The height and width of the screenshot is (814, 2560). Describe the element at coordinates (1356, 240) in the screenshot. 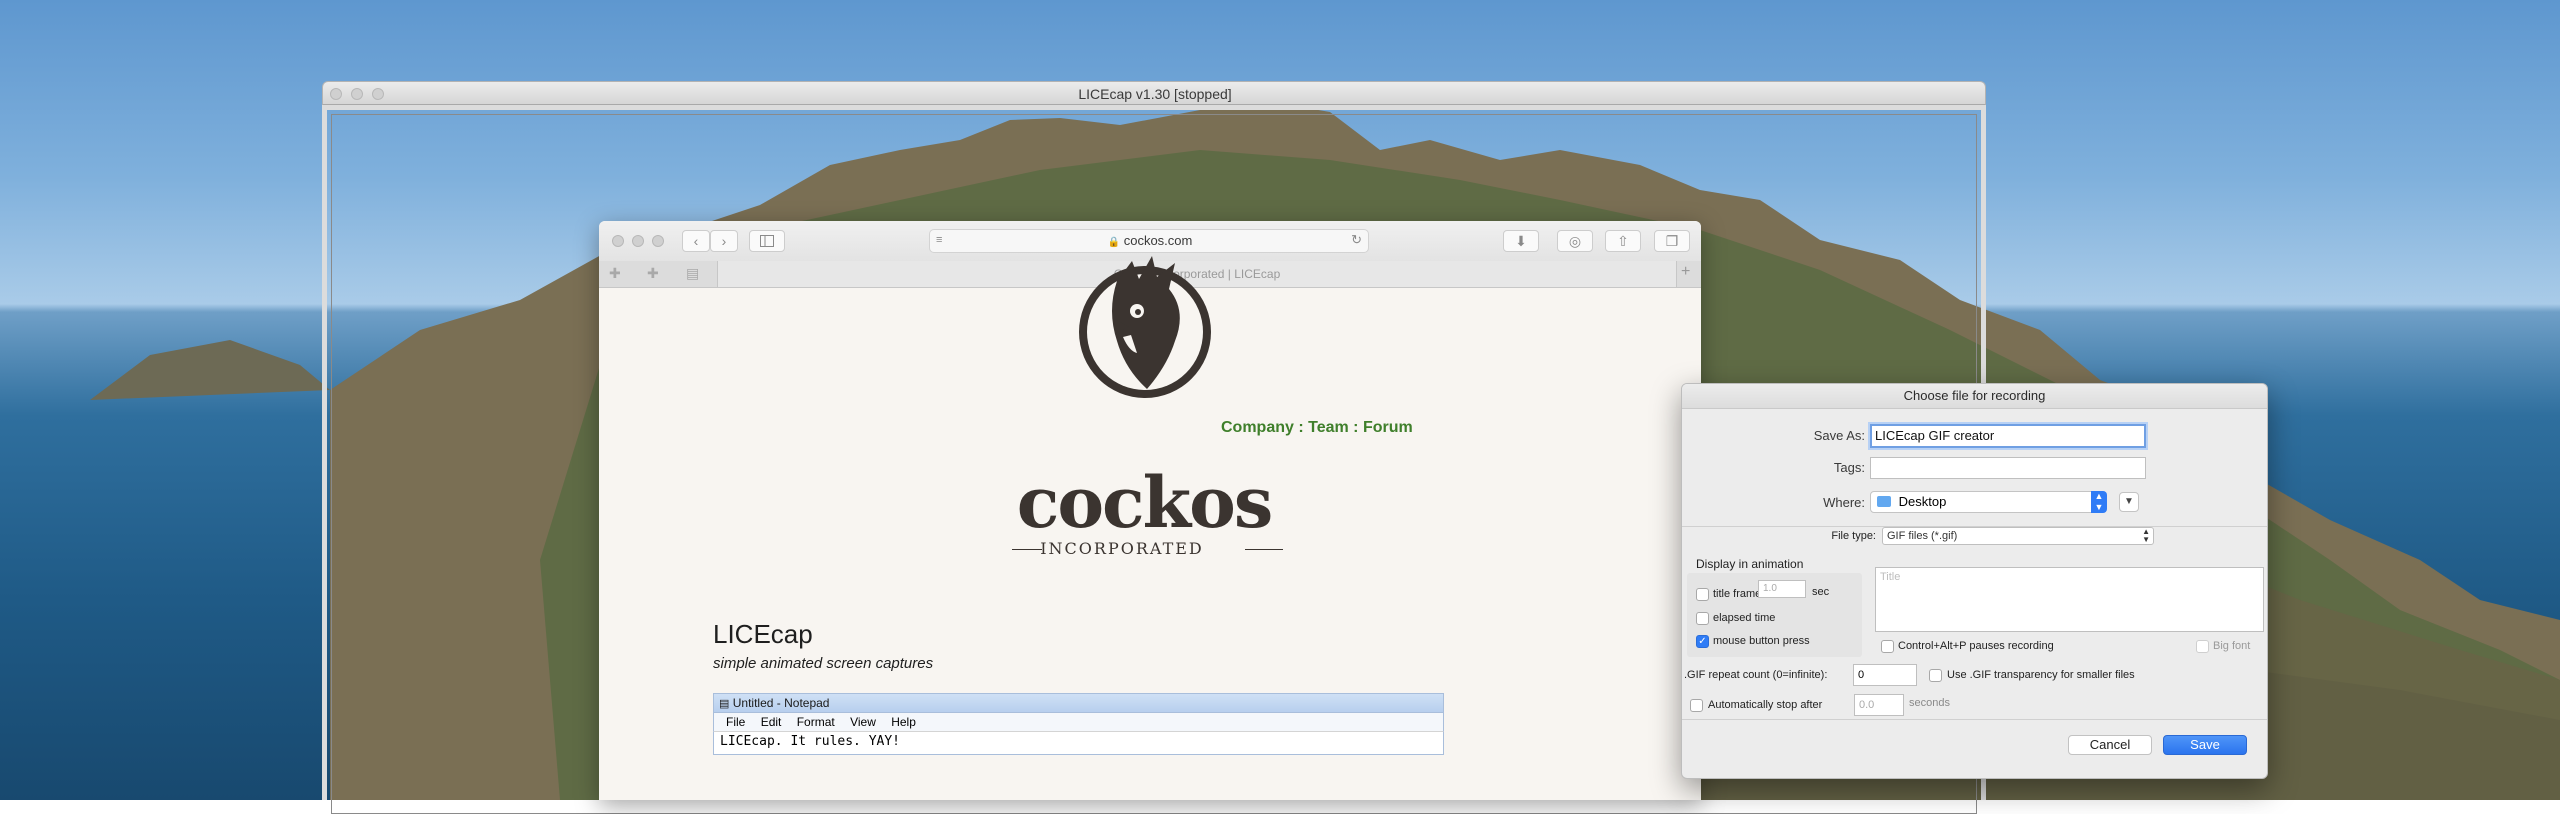

I see `reload-icon: ↻` at that location.